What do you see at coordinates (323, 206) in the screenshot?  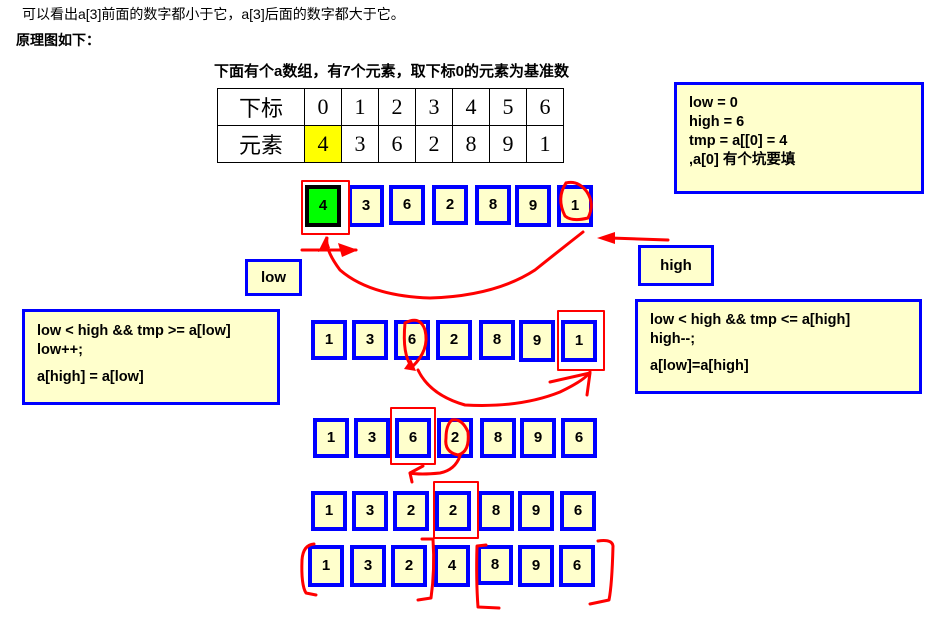 I see `array-cell-pivot: 4` at bounding box center [323, 206].